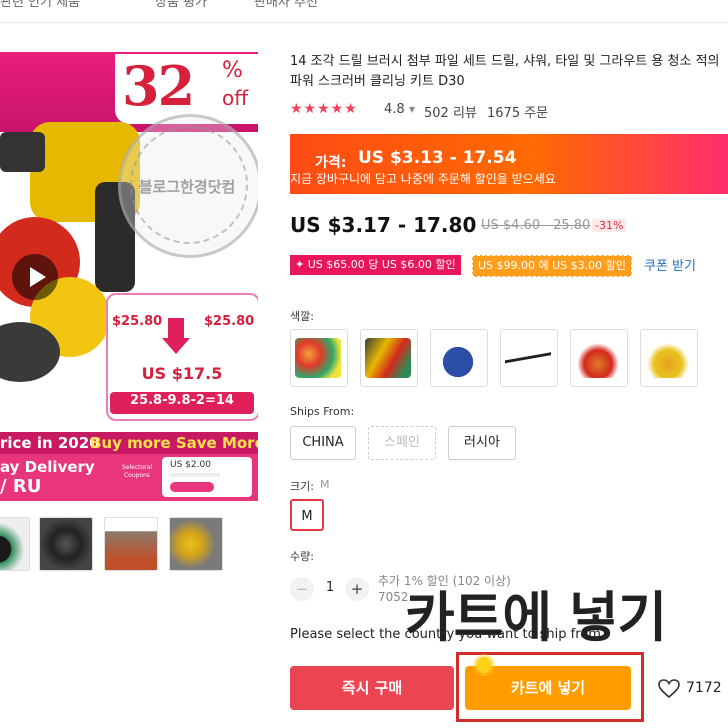 The height and width of the screenshot is (728, 728). What do you see at coordinates (232, 70) in the screenshot?
I see `discount-percent-sign: %` at bounding box center [232, 70].